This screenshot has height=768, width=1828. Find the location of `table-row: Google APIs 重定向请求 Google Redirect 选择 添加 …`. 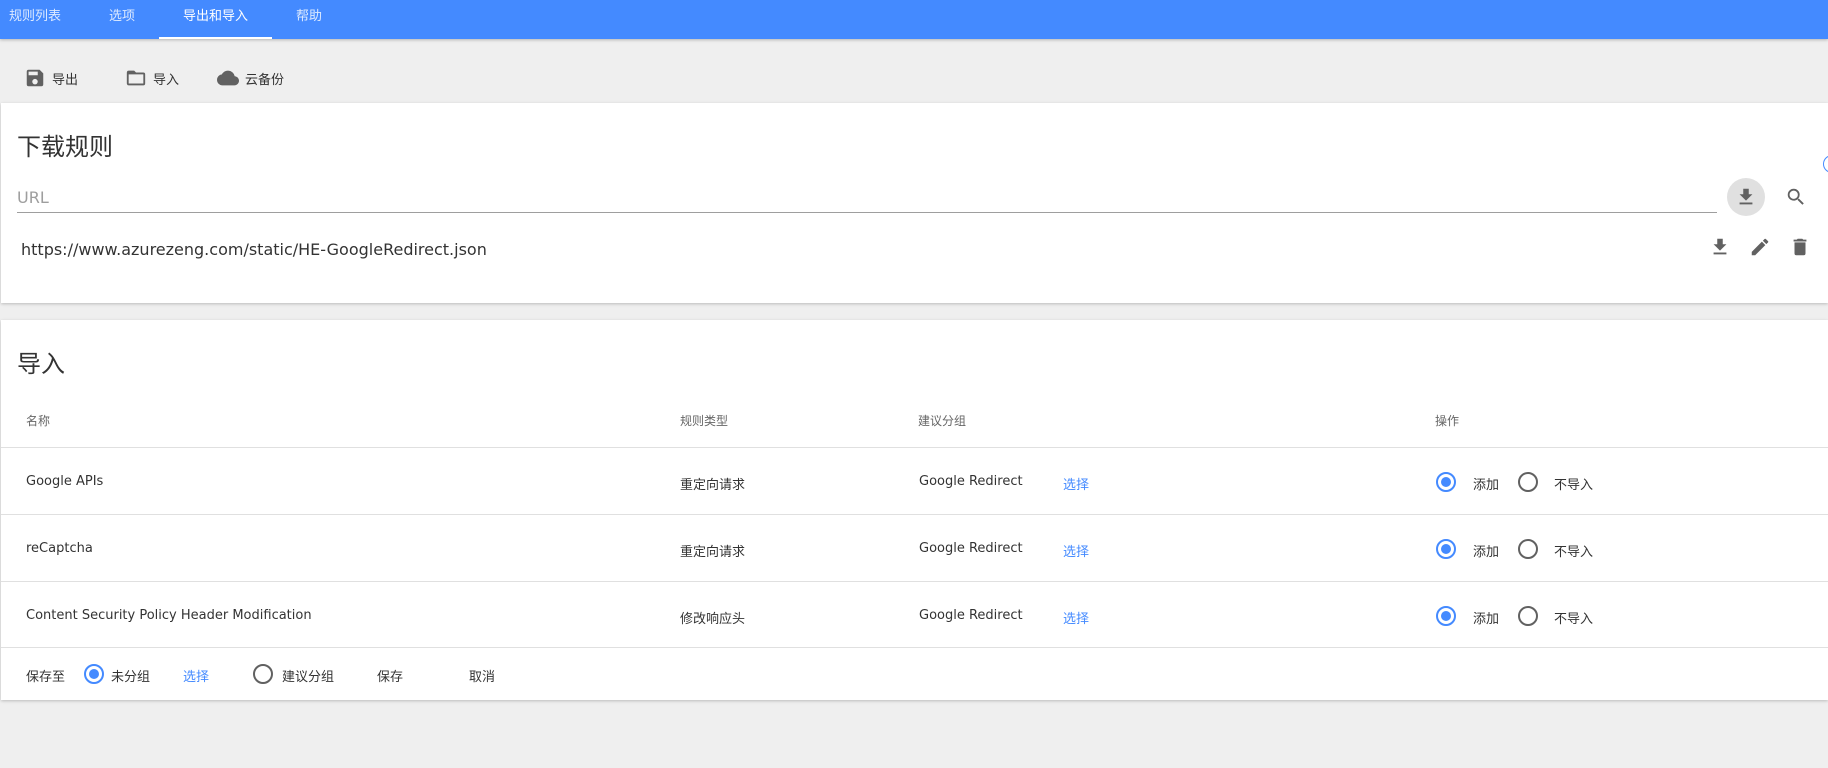

table-row: Google APIs 重定向请求 Google Redirect 选择 添加 … is located at coordinates (914, 480).